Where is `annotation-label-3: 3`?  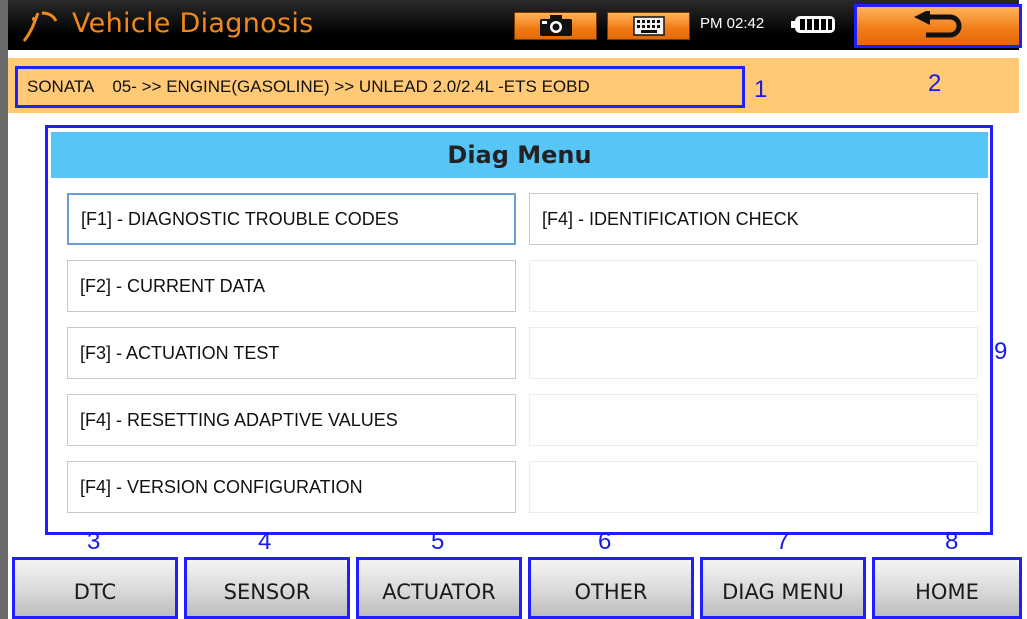
annotation-label-3: 3 is located at coordinates (94, 541).